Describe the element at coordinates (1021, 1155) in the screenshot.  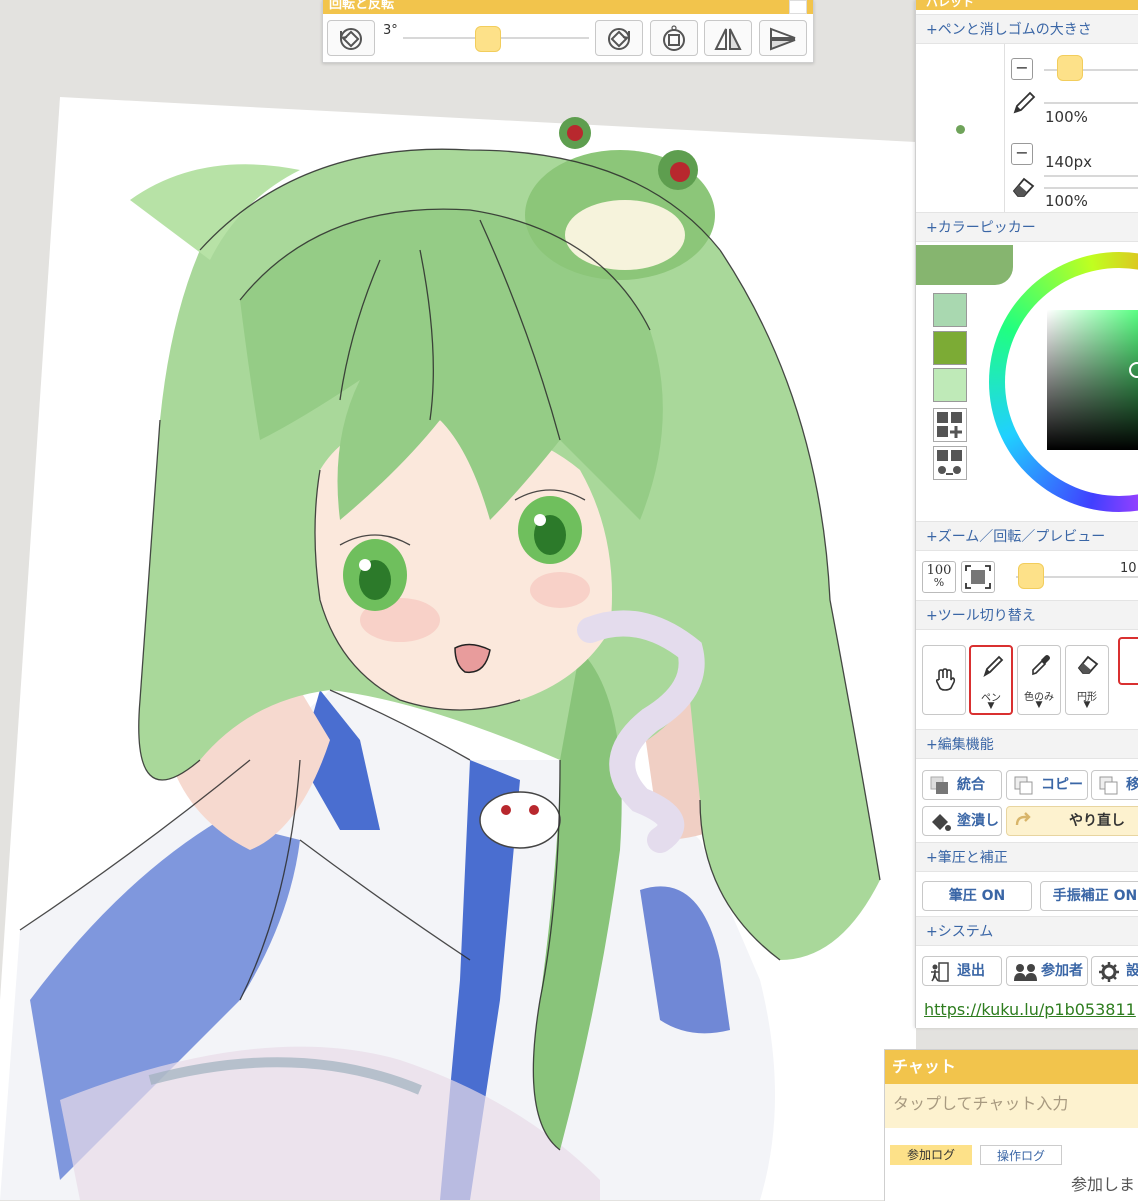
I see `tab-action-log: 操作ログ` at that location.